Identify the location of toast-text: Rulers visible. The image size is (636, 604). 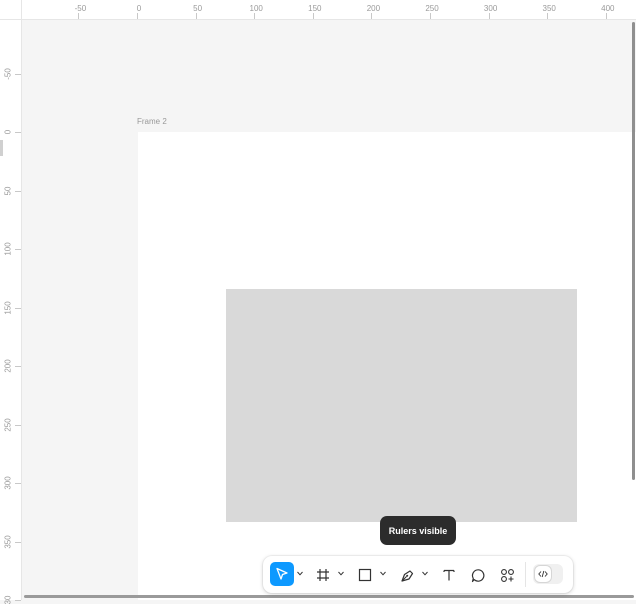
(418, 530).